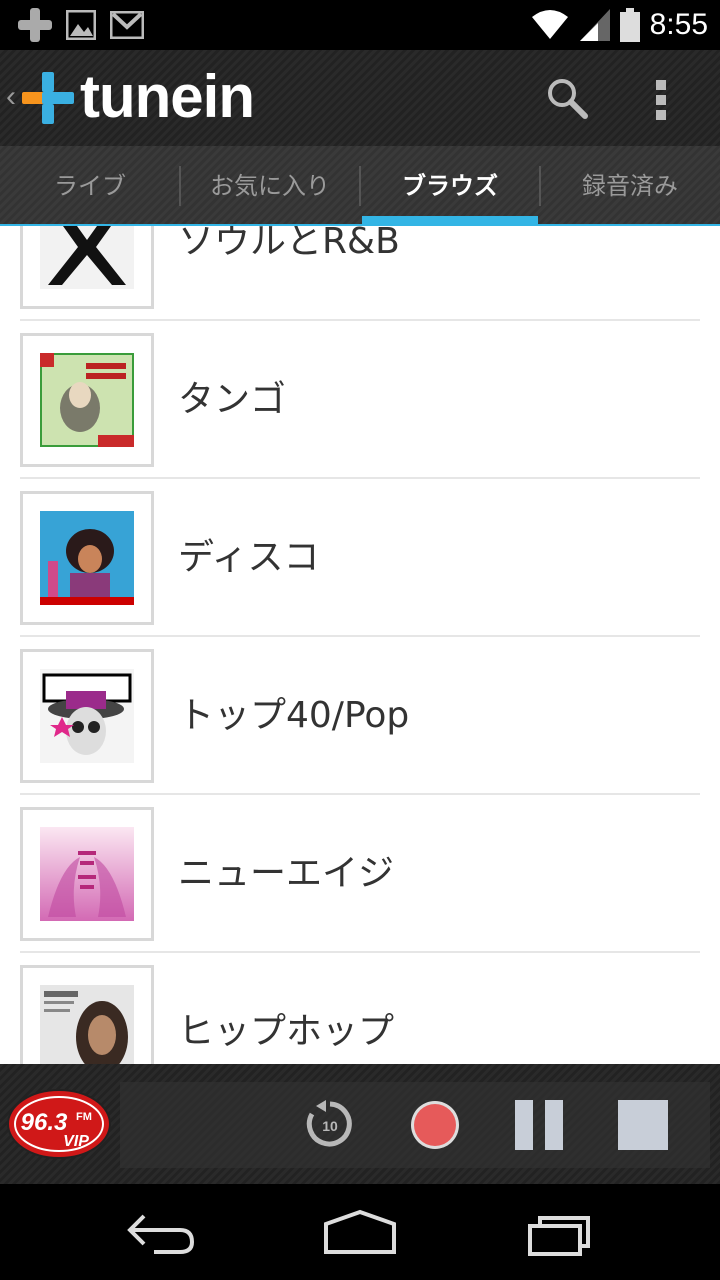 The image size is (720, 1280). I want to click on system-nav-bar, so click(360, 1232).